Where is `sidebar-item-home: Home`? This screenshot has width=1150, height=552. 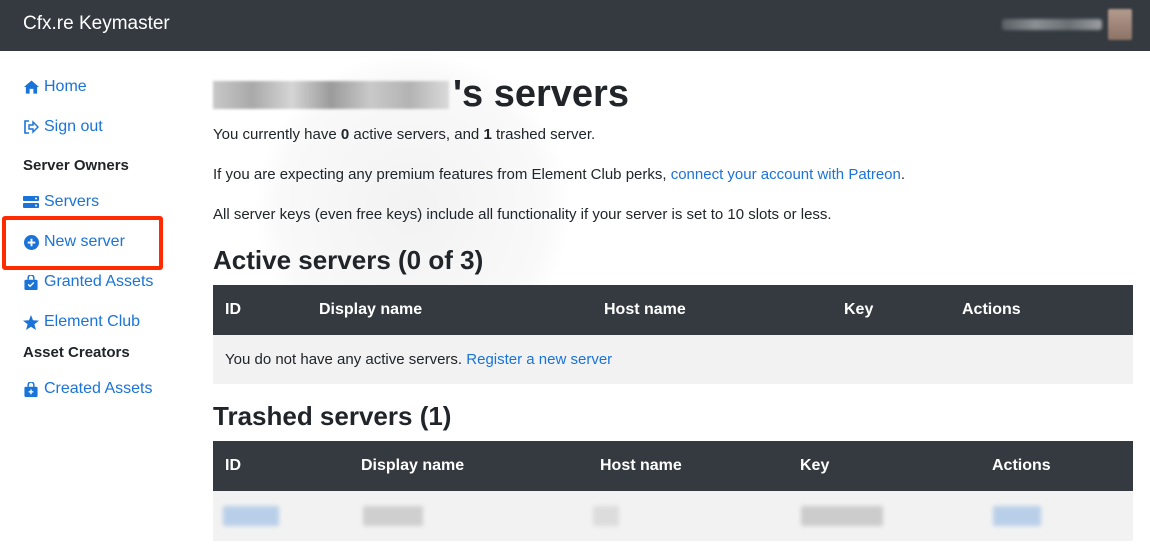 sidebar-item-home: Home is located at coordinates (55, 87).